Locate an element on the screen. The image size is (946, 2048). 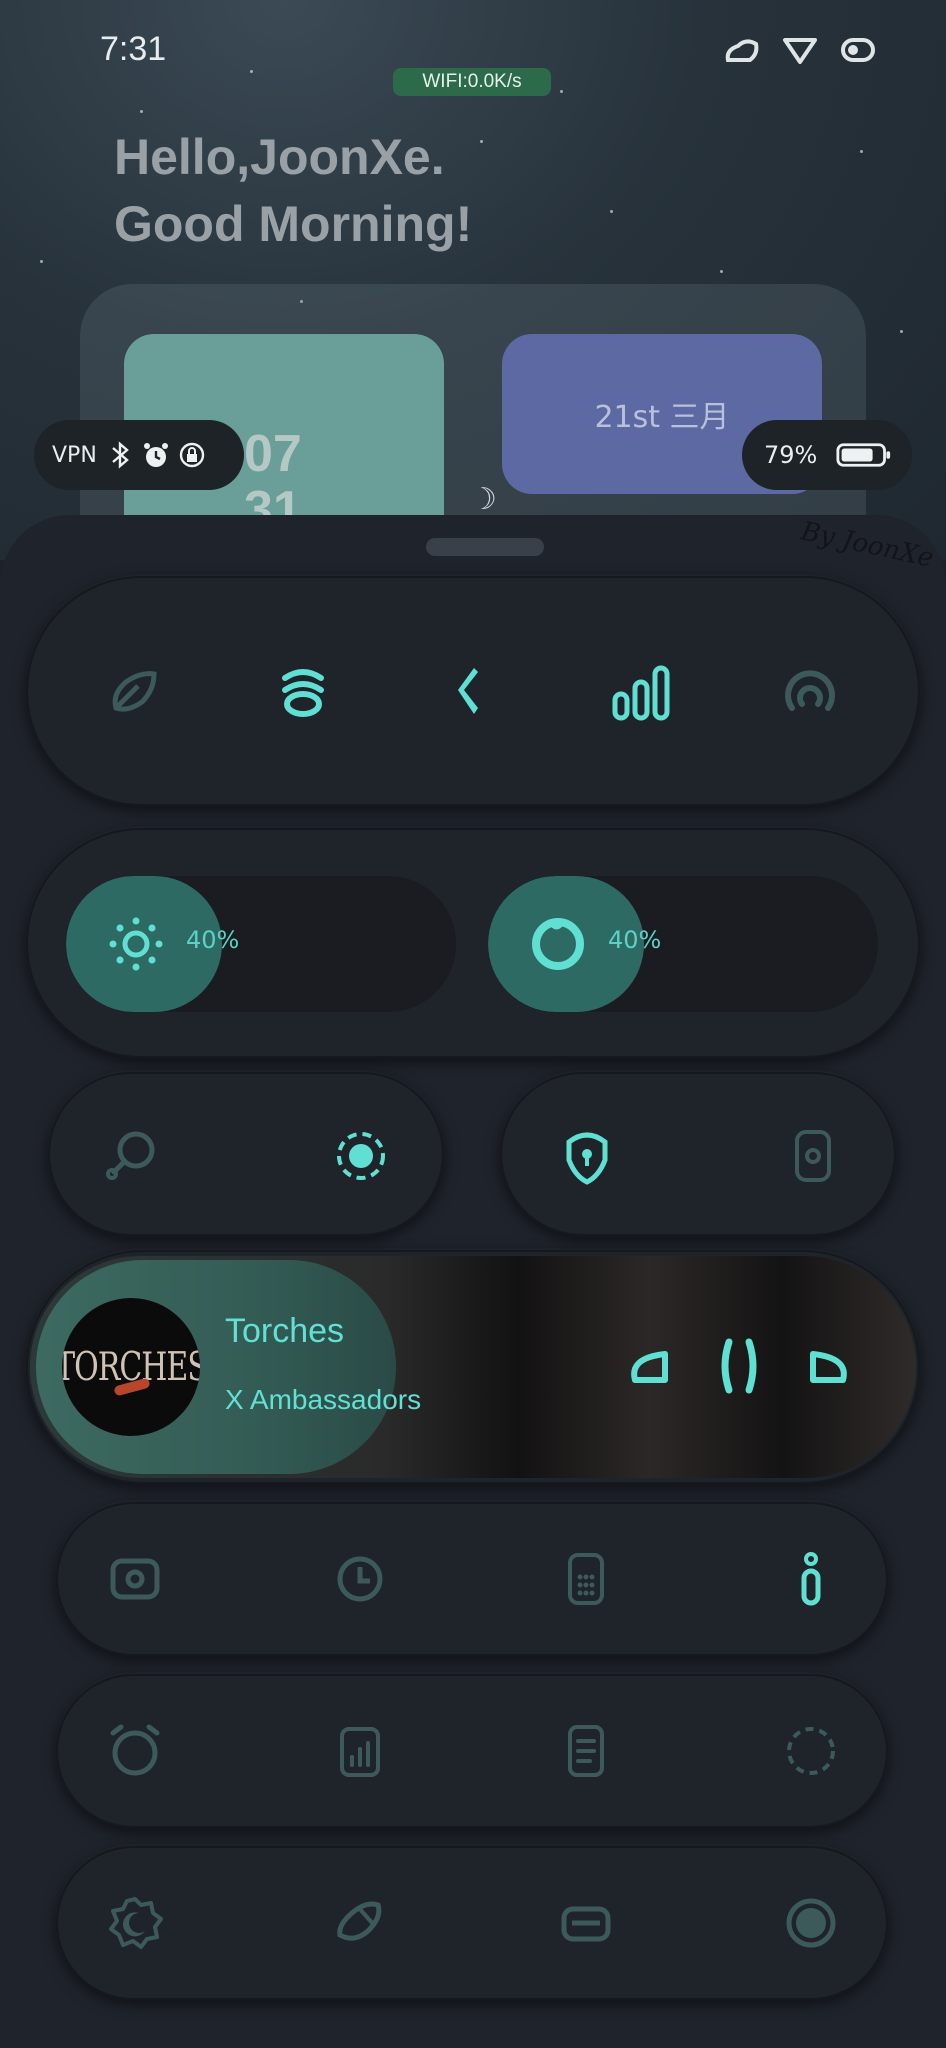
album-art: TORCHES is located at coordinates (131, 1367).